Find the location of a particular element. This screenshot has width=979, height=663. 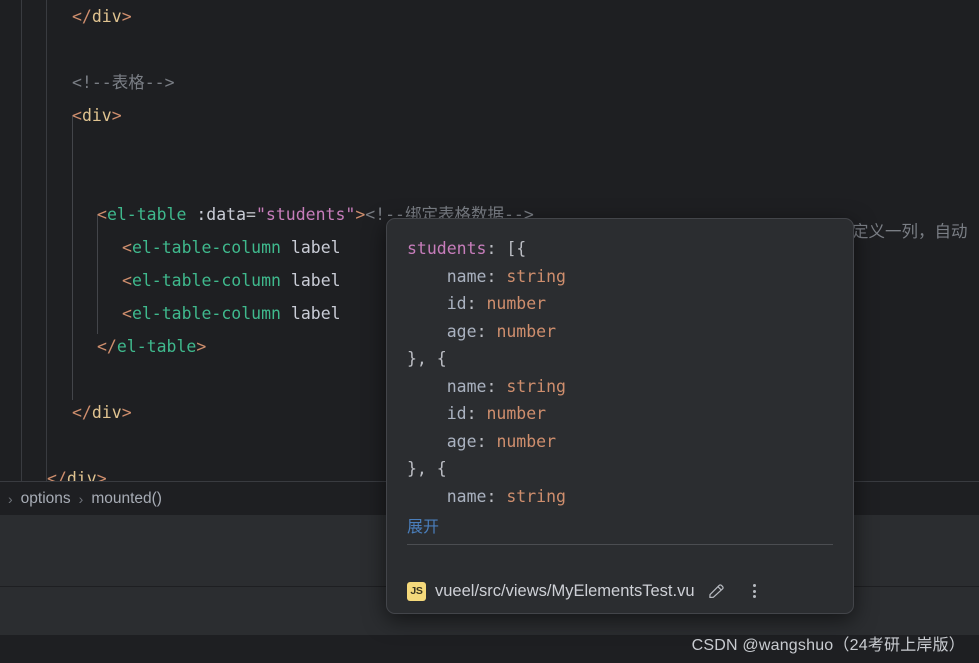

type-token: : [{ is located at coordinates (506, 248).